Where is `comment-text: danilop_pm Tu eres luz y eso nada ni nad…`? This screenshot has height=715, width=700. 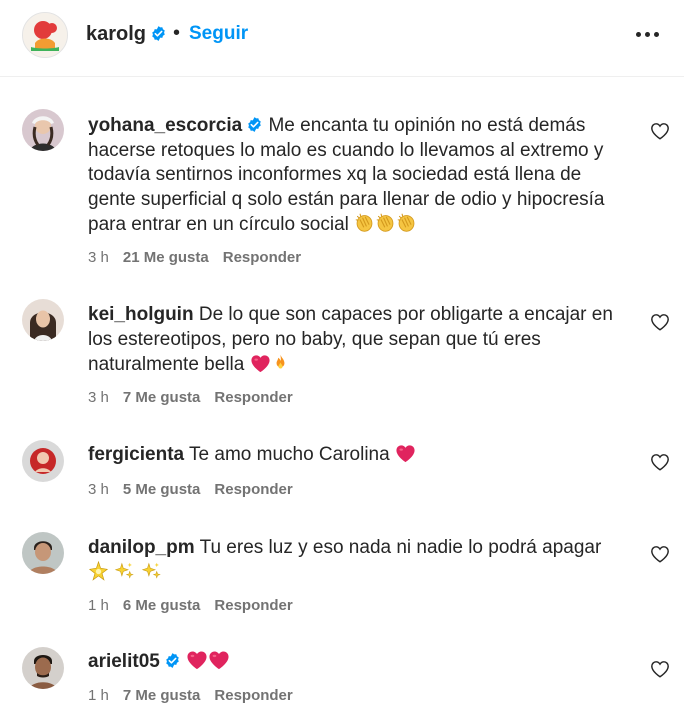 comment-text: danilop_pm Tu eres luz y eso nada ni nad… is located at coordinates (353, 561).